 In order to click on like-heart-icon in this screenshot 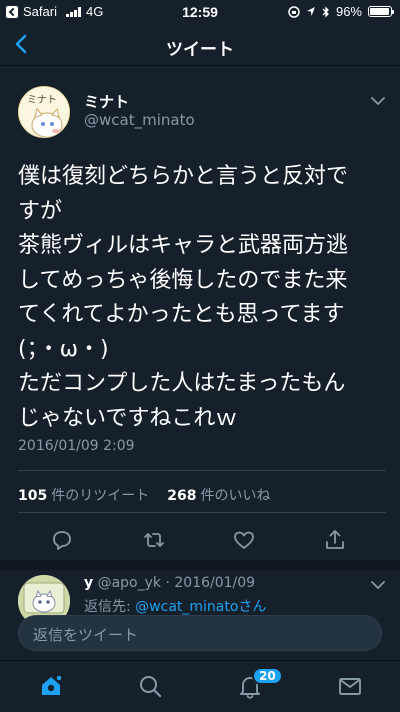, I will do `click(244, 540)`.